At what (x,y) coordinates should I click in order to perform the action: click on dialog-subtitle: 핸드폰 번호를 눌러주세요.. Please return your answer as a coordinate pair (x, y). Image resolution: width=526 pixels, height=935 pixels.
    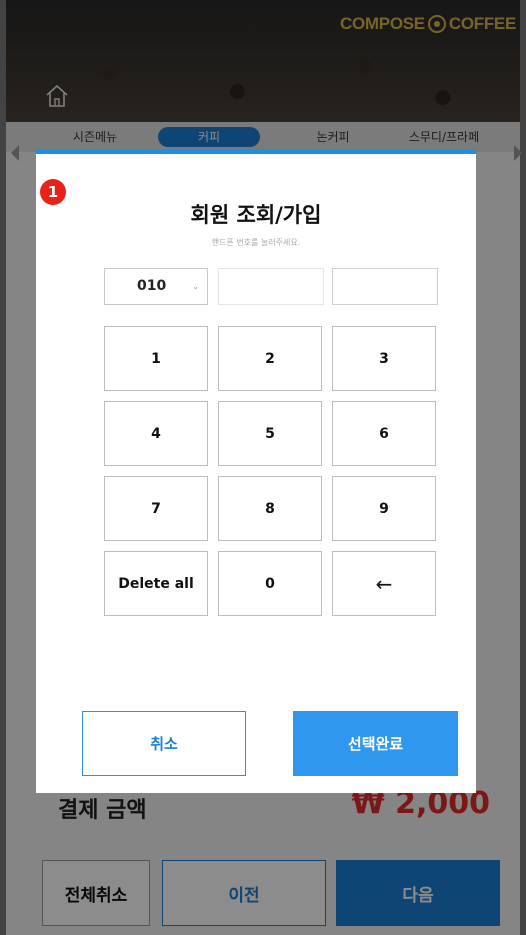
    Looking at the image, I should click on (256, 242).